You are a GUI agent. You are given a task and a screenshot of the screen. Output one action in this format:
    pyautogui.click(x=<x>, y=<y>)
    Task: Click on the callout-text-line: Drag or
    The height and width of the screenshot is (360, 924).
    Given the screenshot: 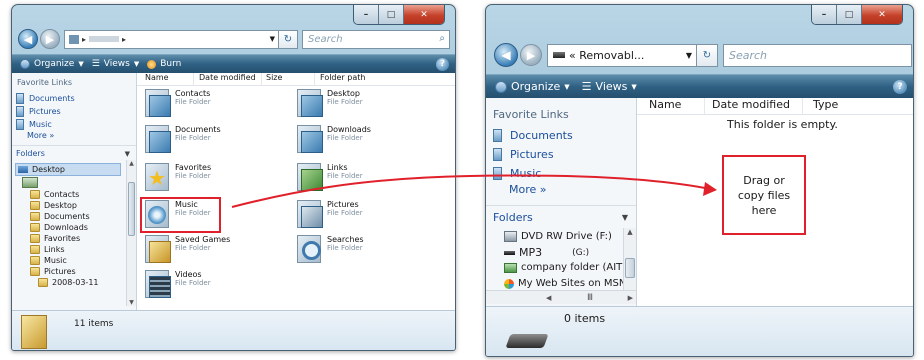 What is the action you would take?
    pyautogui.click(x=764, y=180)
    